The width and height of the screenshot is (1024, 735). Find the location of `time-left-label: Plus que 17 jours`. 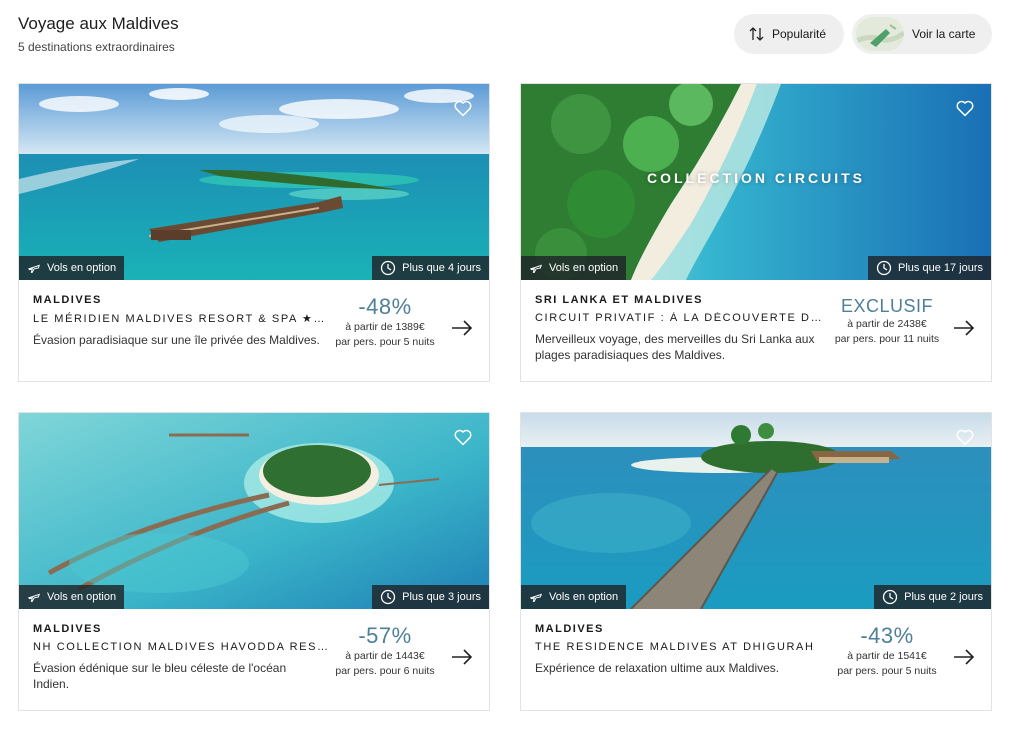

time-left-label: Plus que 17 jours is located at coordinates (940, 268).